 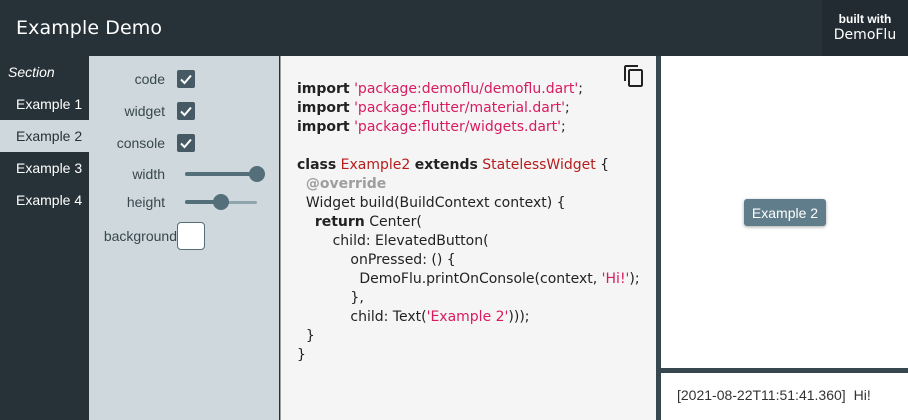 What do you see at coordinates (44, 104) in the screenshot?
I see `nav-item-example-1: Example 1` at bounding box center [44, 104].